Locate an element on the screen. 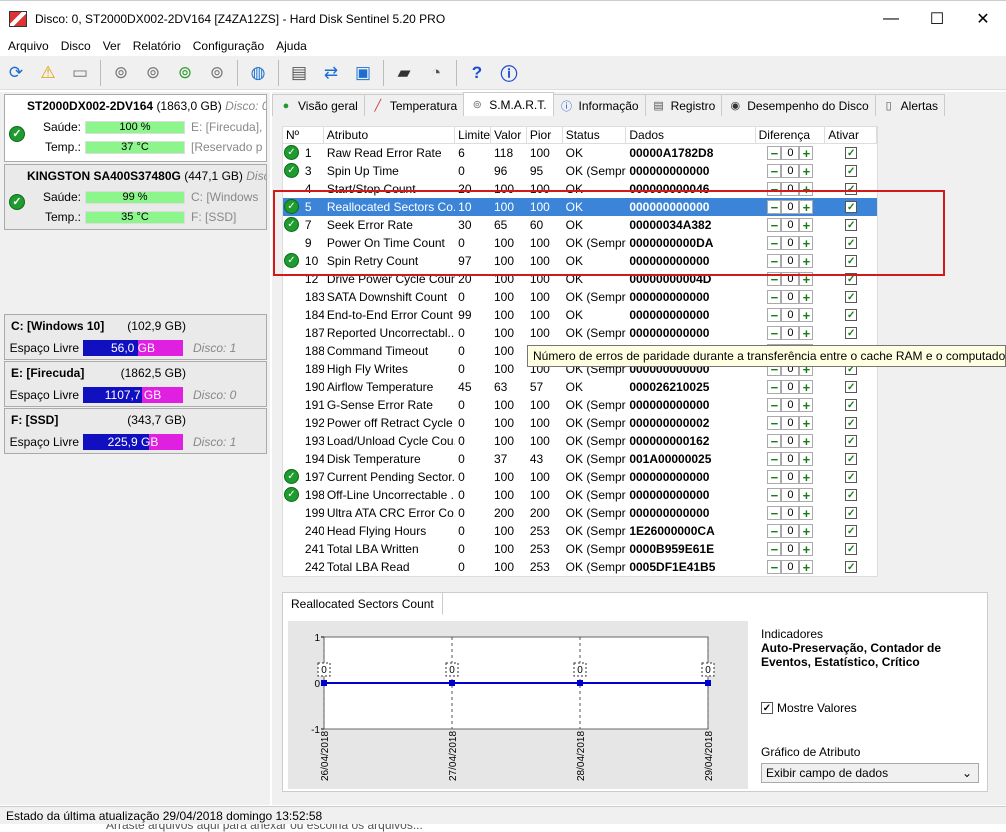 The width and height of the screenshot is (1006, 832). sound-icon: ◔ is located at coordinates (436, 73).